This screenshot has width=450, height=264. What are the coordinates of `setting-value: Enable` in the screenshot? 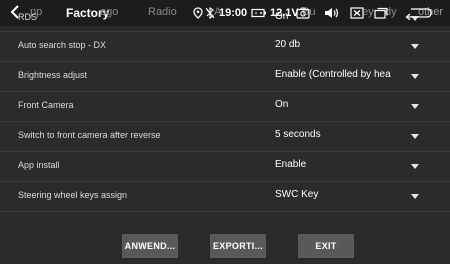 It's located at (291, 164).